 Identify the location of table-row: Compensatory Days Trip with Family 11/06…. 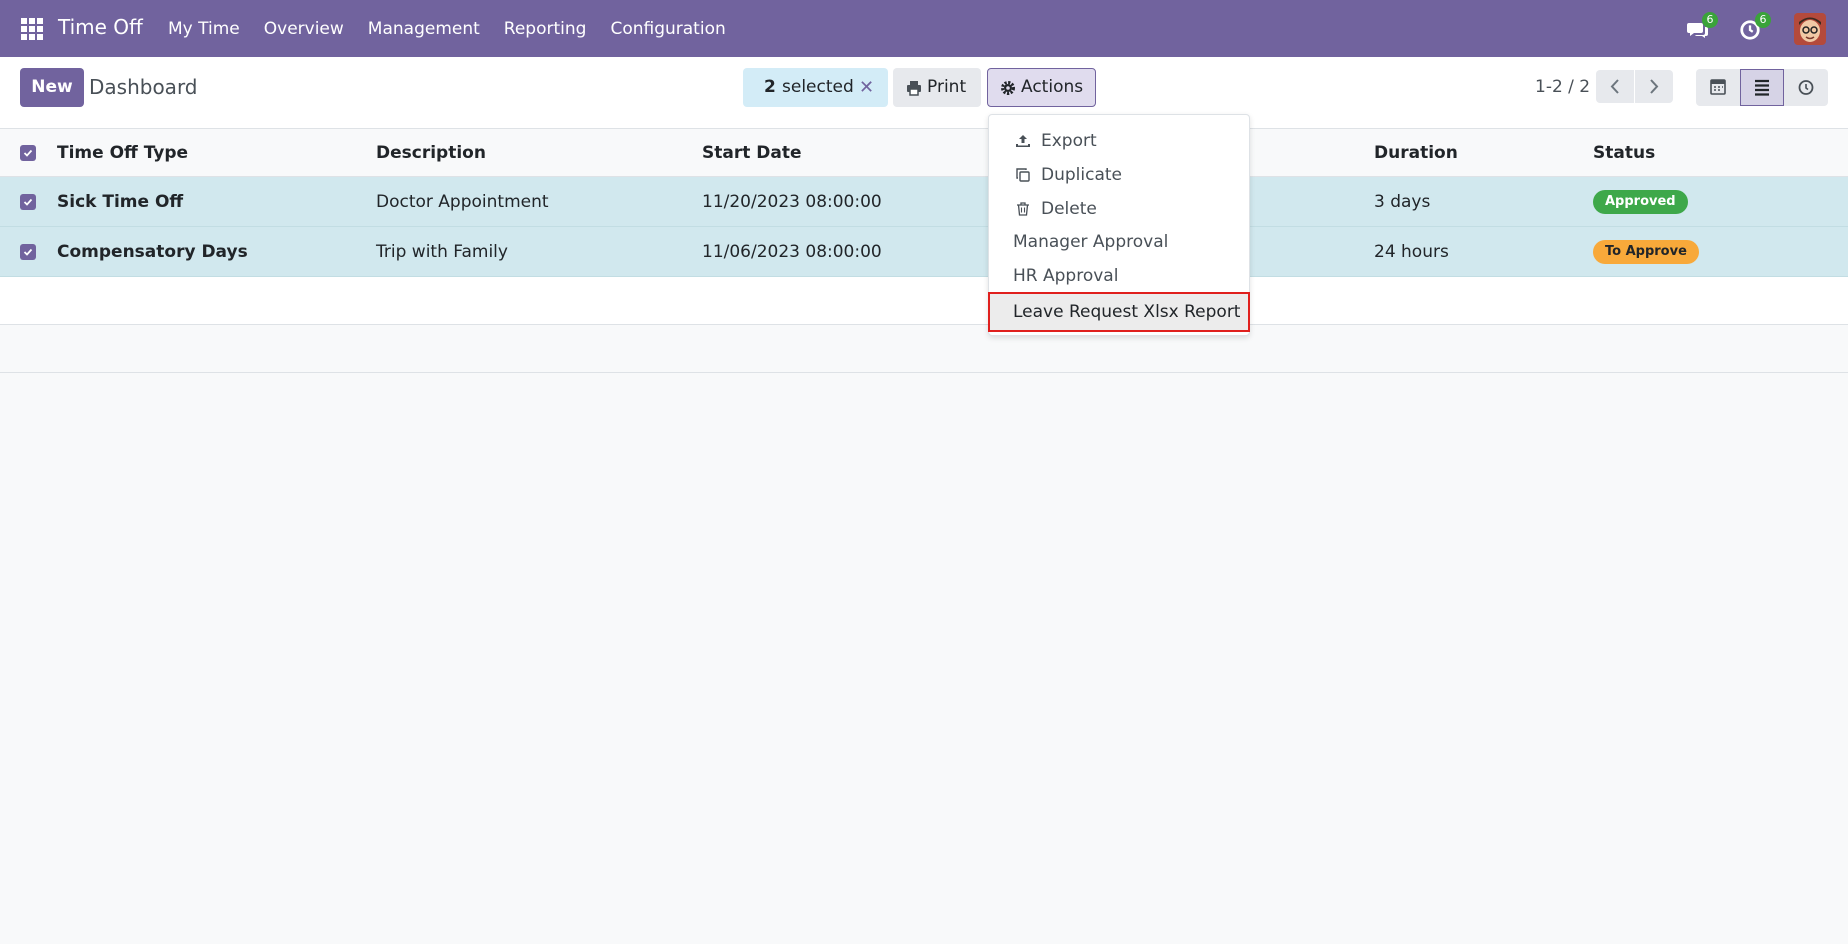
(924, 252).